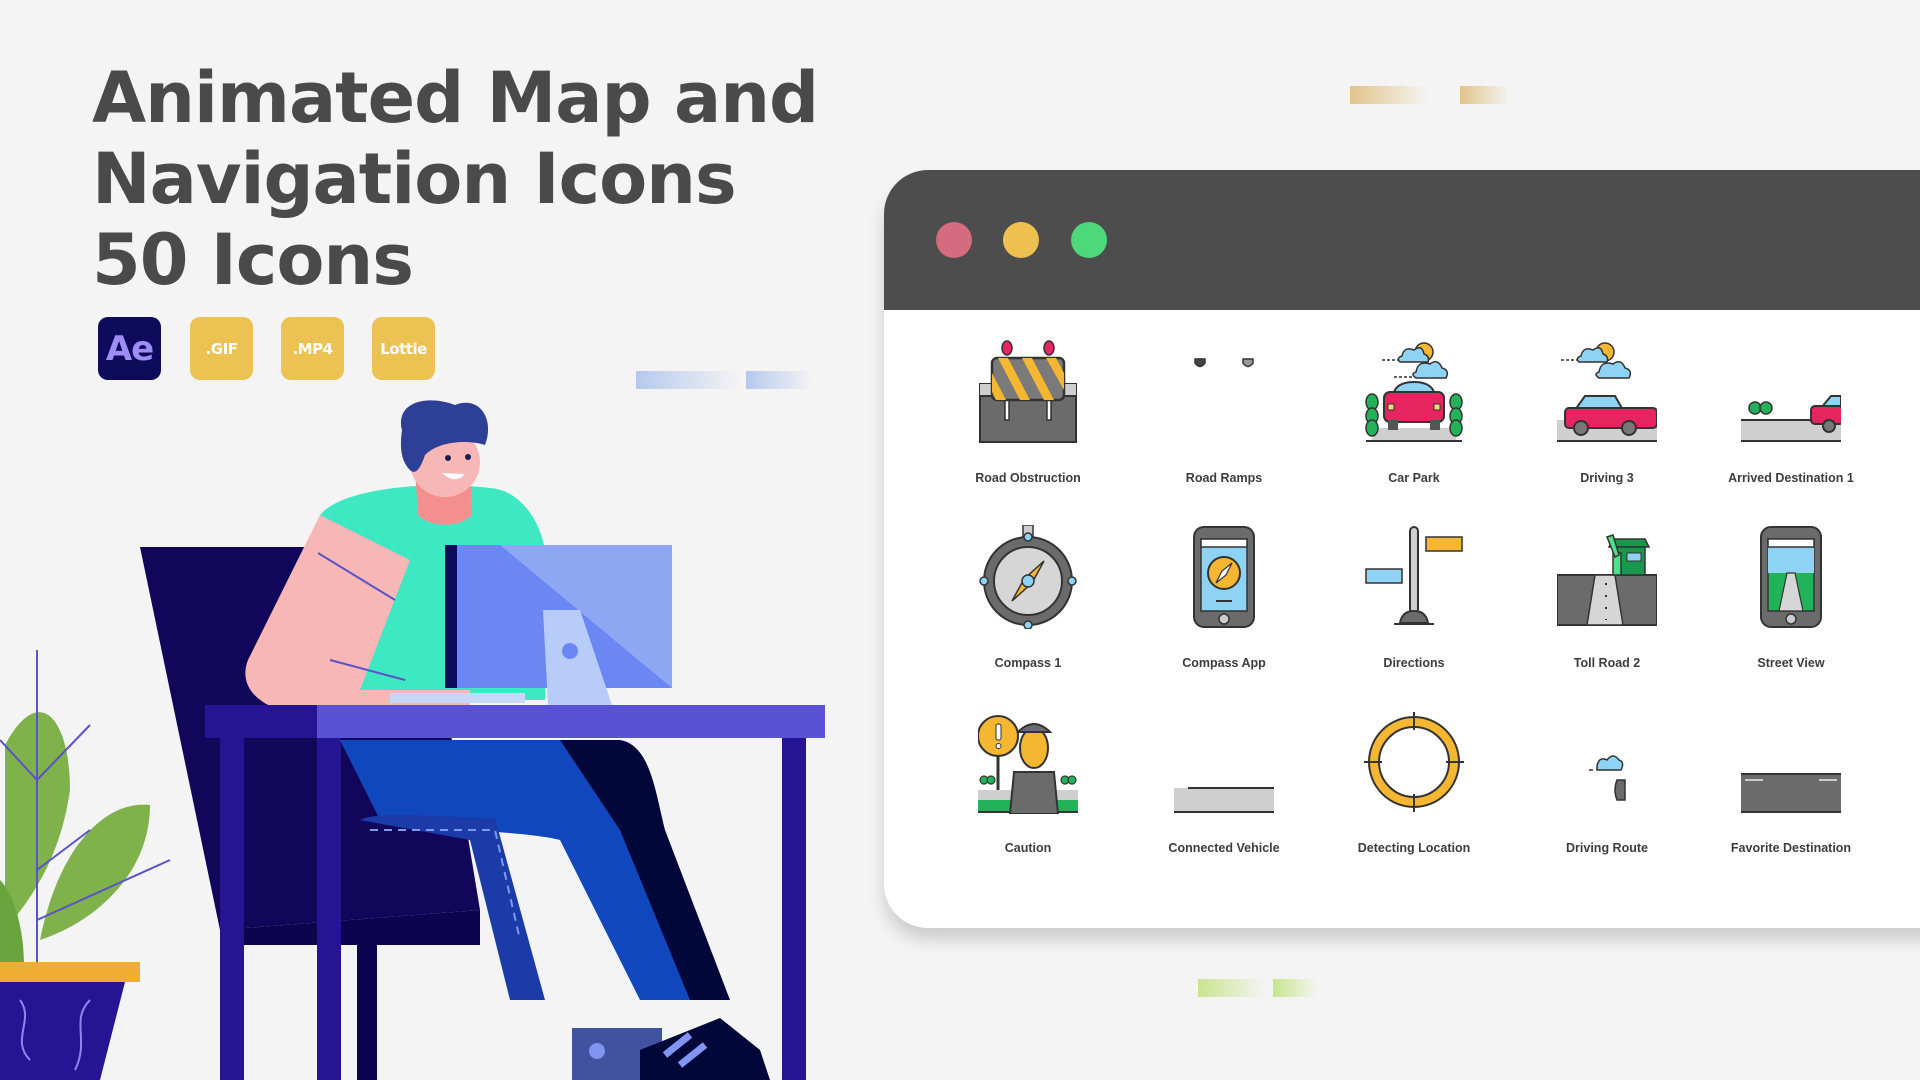  What do you see at coordinates (1224, 577) in the screenshot?
I see `compass-app-icon` at bounding box center [1224, 577].